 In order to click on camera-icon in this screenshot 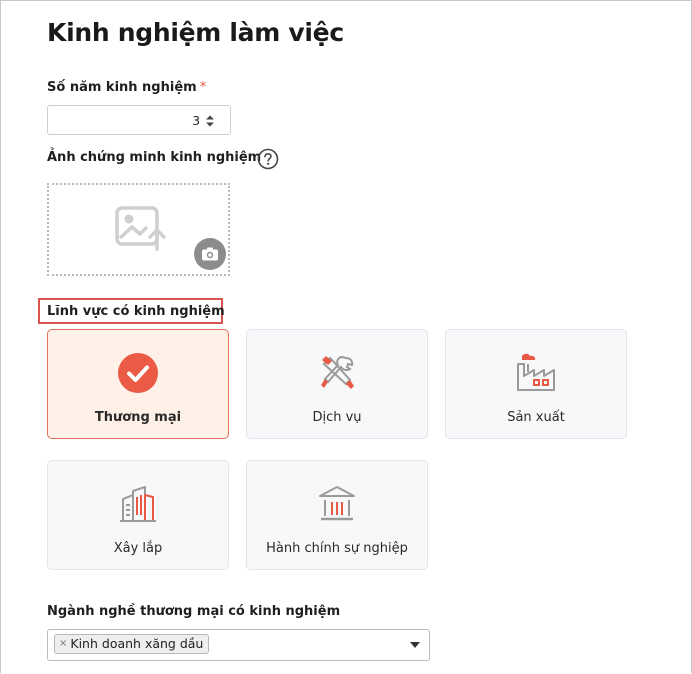, I will do `click(210, 254)`.